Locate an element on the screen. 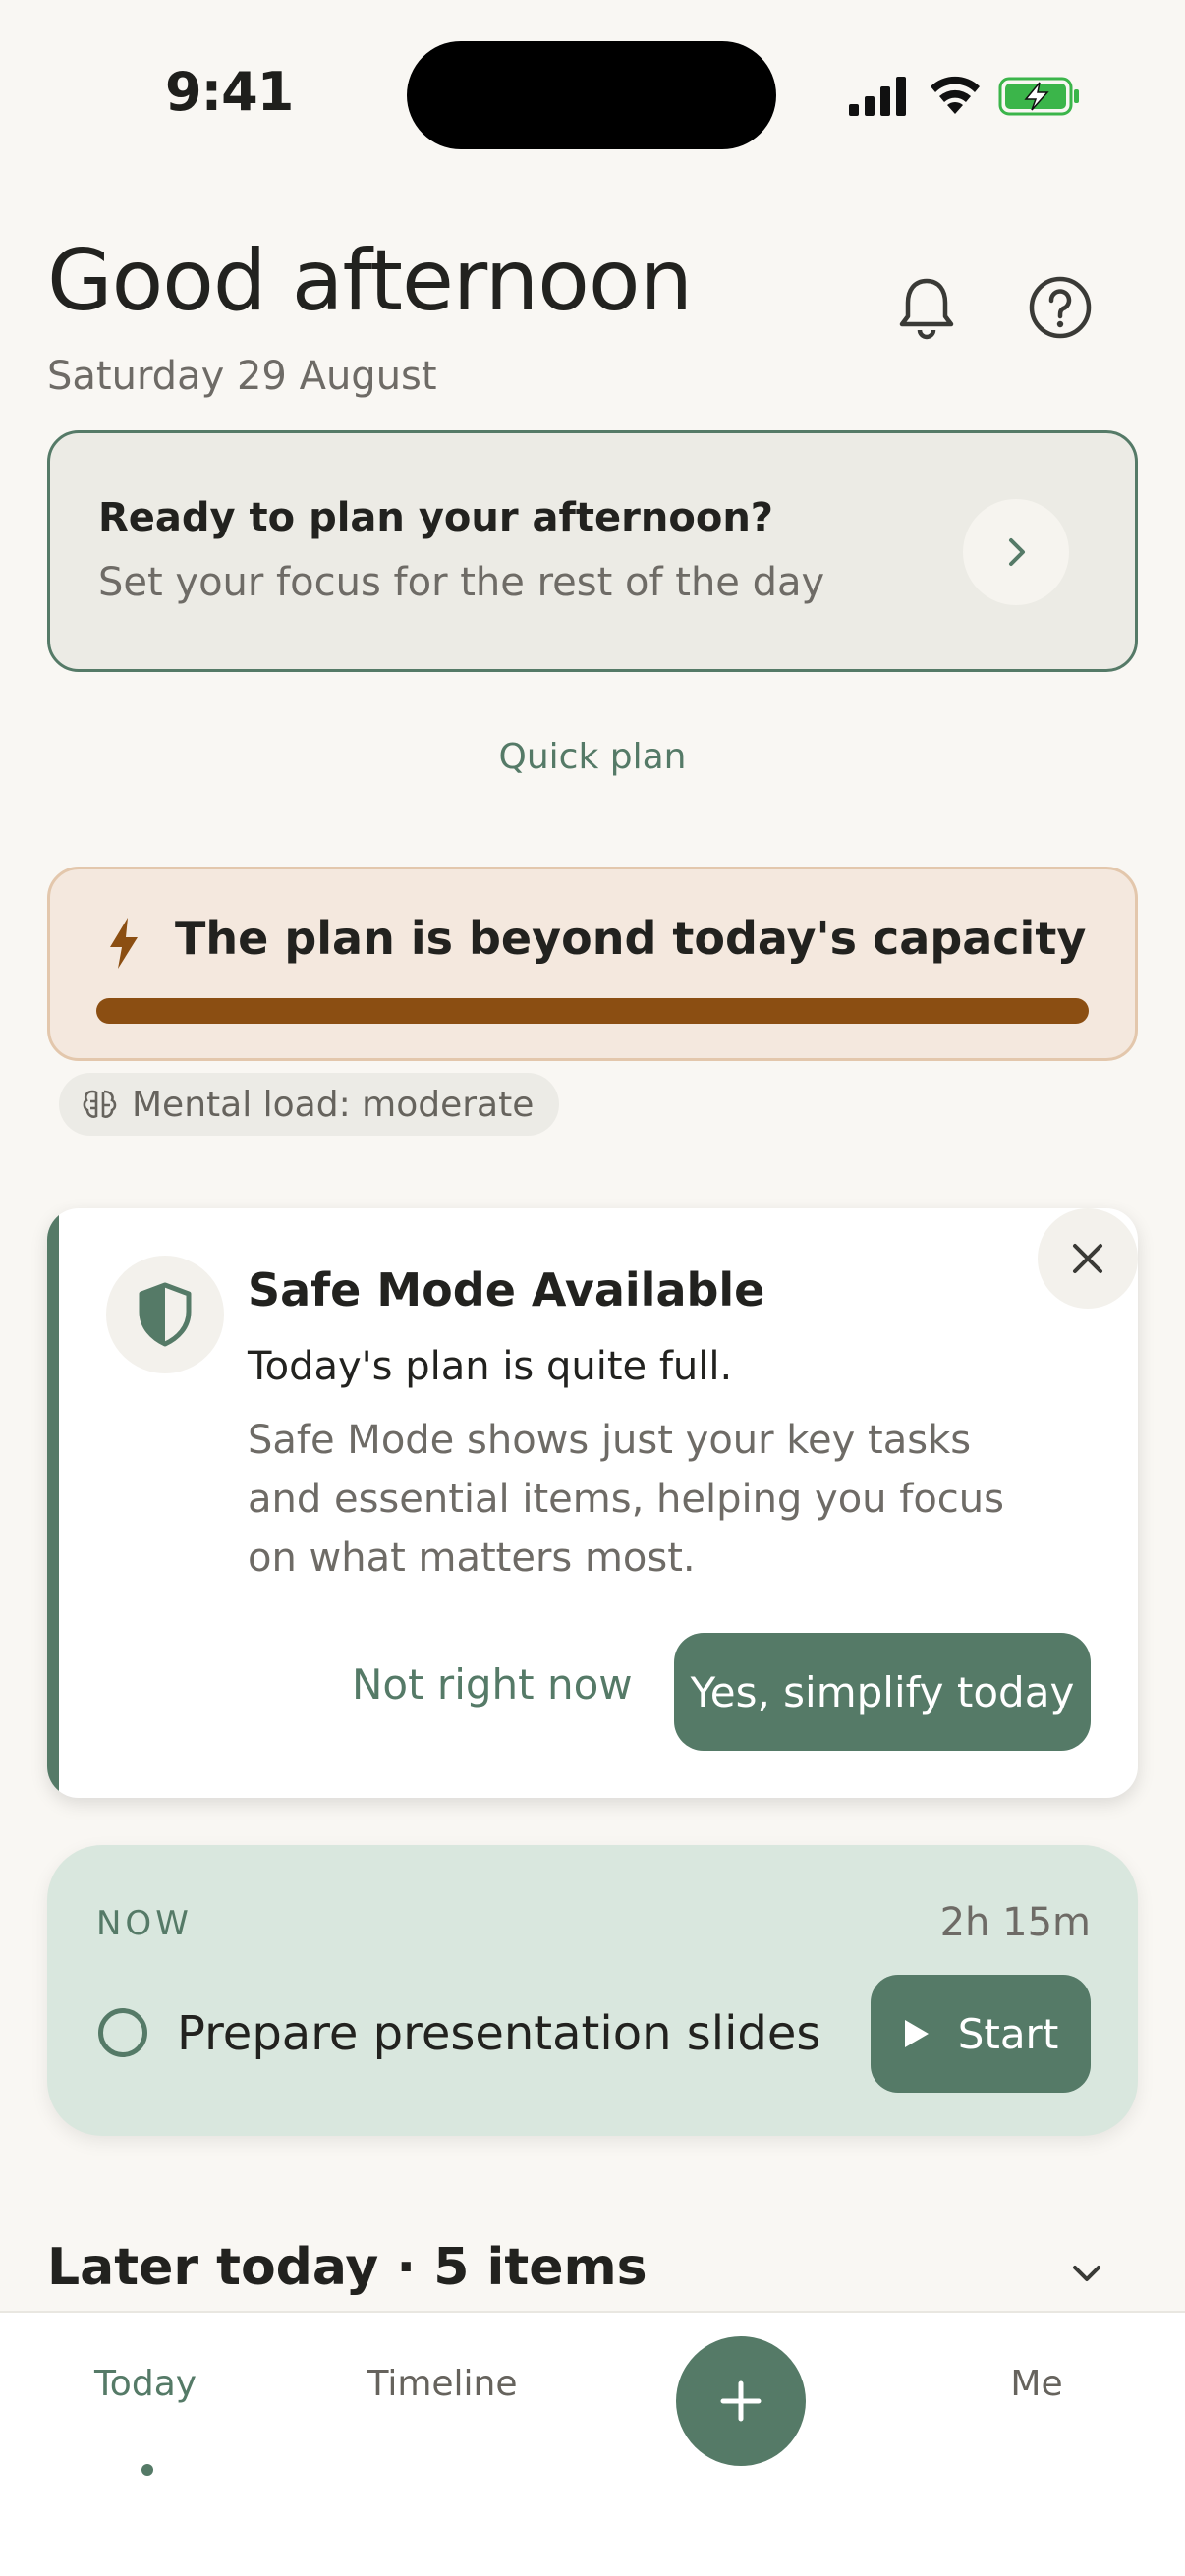 This screenshot has height=2576, width=1185. lightning-icon is located at coordinates (124, 943).